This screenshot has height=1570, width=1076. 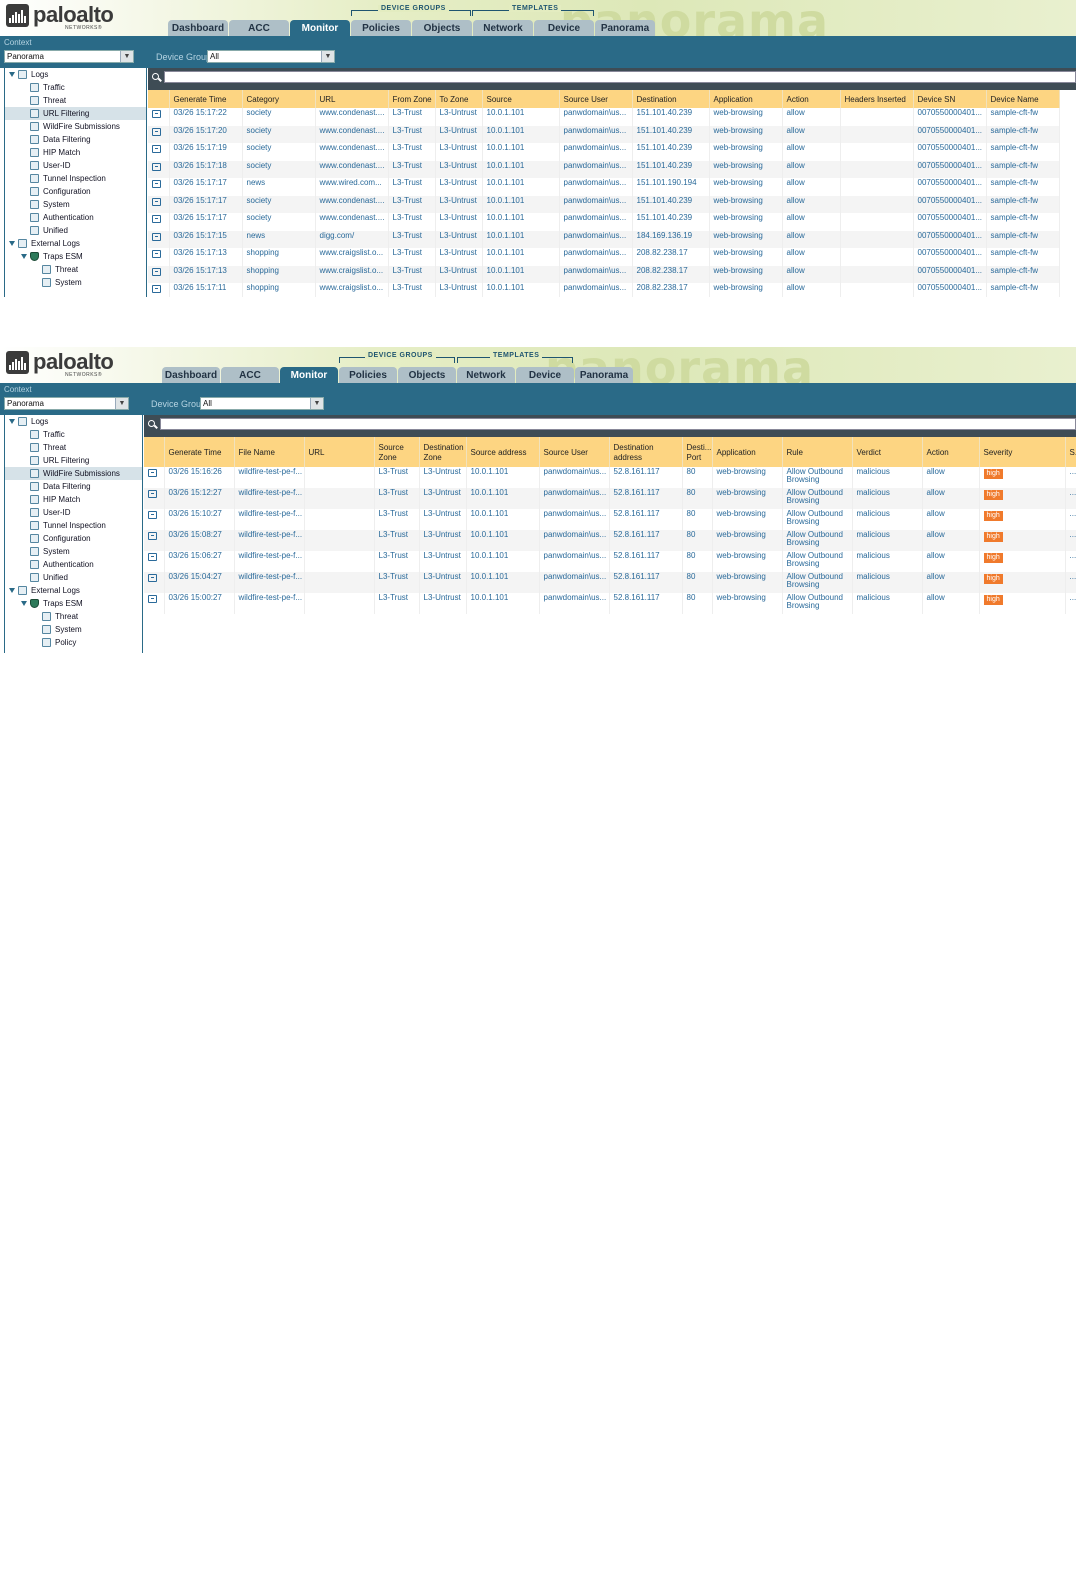 What do you see at coordinates (486, 375) in the screenshot?
I see `tab-network: Network` at bounding box center [486, 375].